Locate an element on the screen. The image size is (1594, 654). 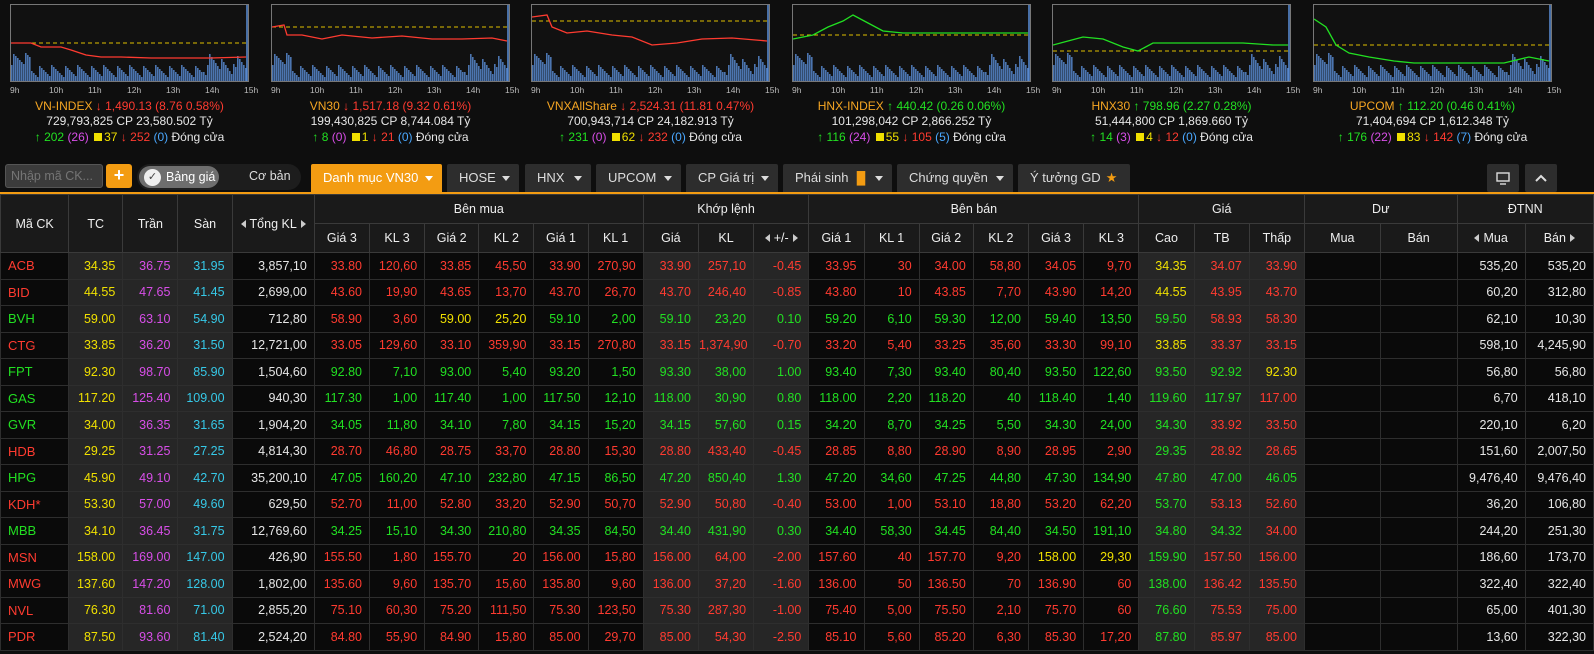
view-mode-toggle: ✓ Bảng giá Cơ bản is located at coordinates (219, 177).